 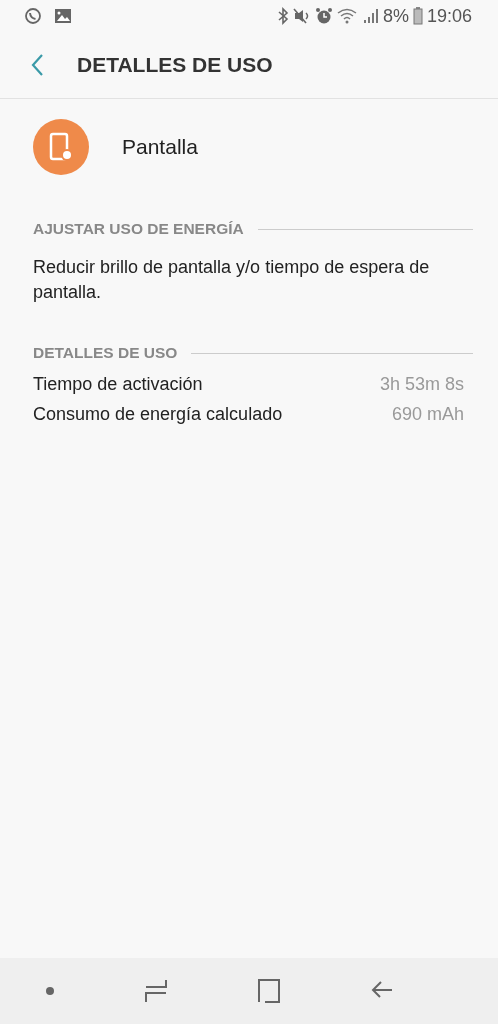 I want to click on clock-time: 19:06, so click(x=449, y=16).